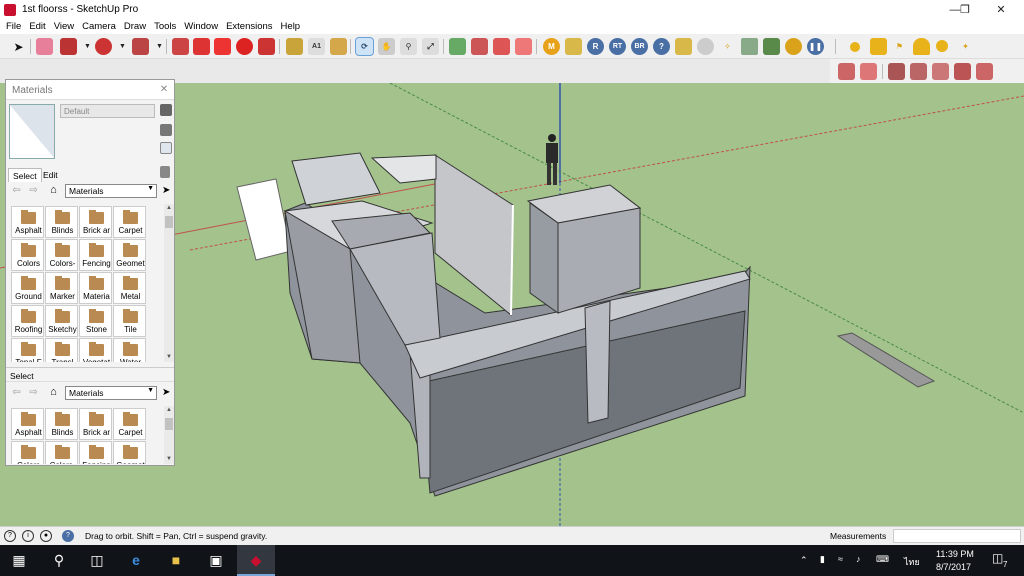 The image size is (1024, 576). I want to click on plugin-ball-icon, so click(942, 46).